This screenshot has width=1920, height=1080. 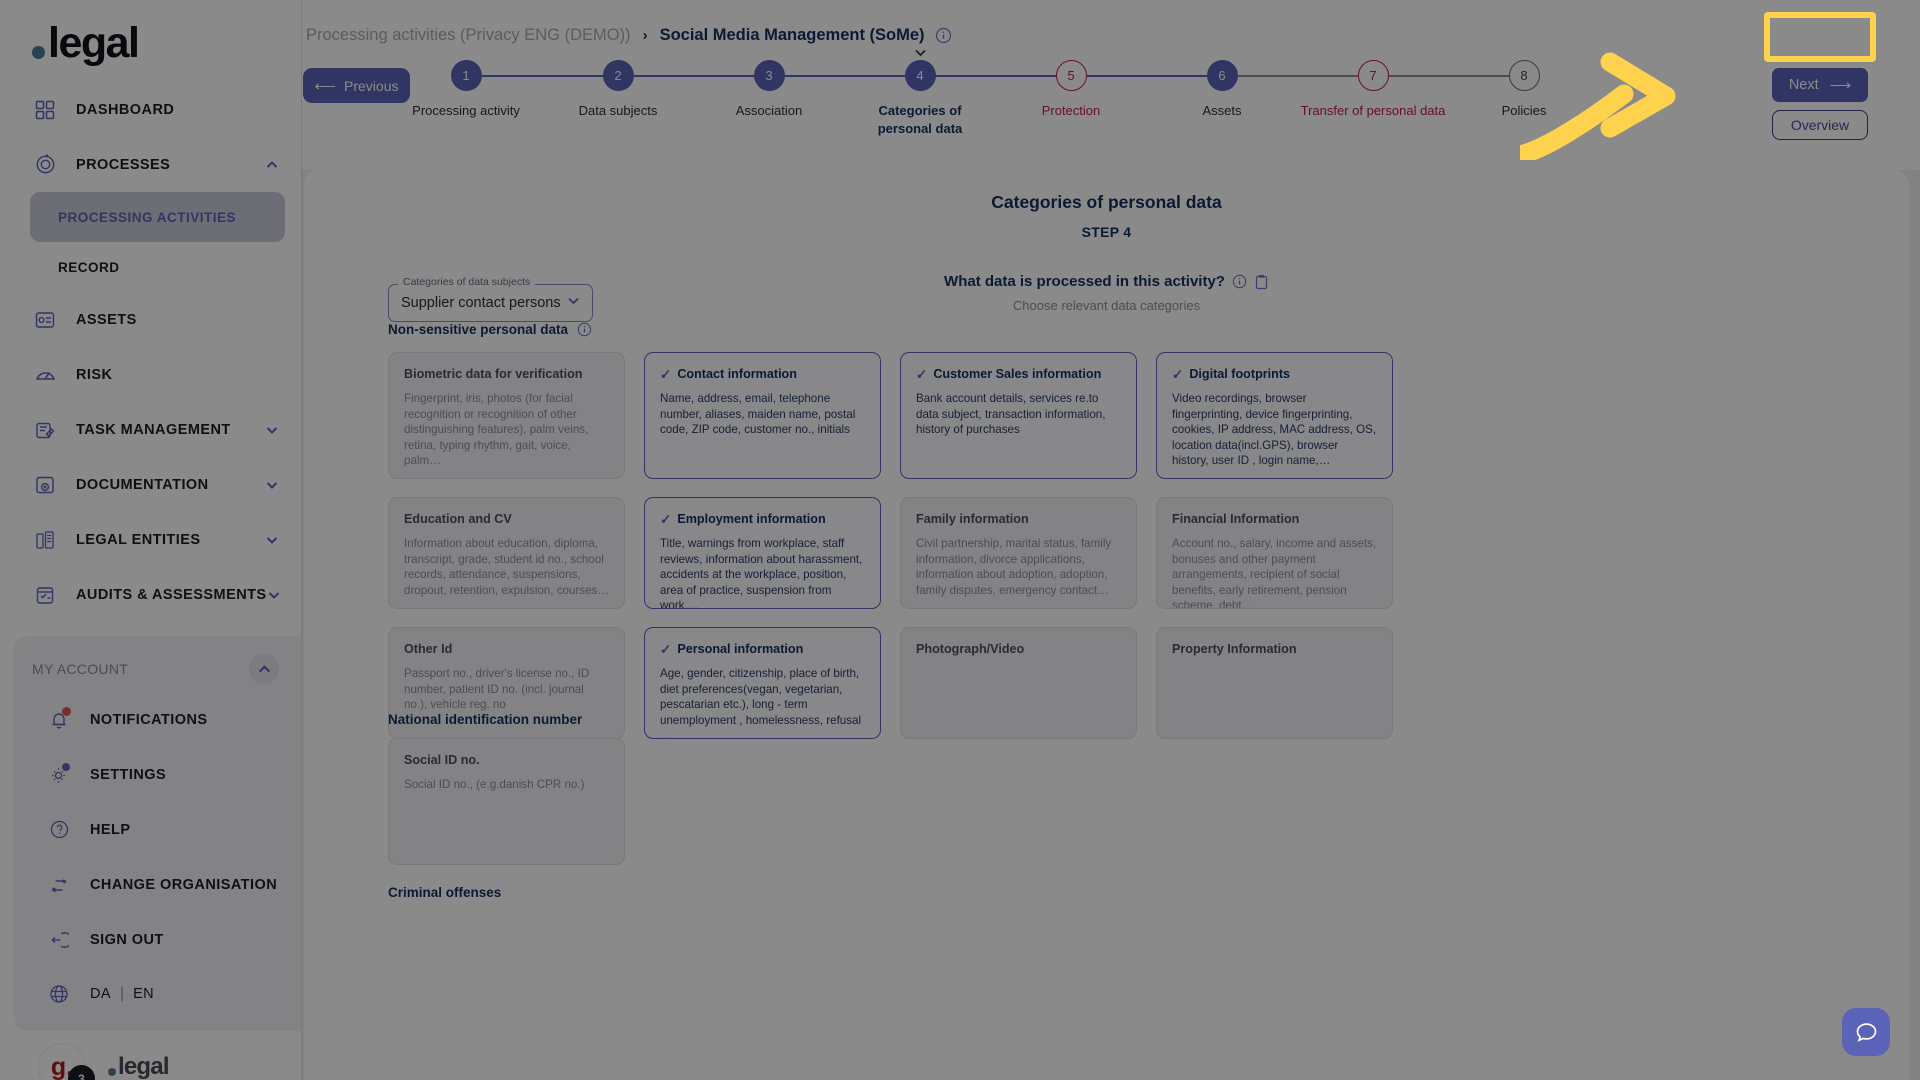 What do you see at coordinates (184, 884) in the screenshot?
I see `sidebar-item-label: CHANGE ORGANISATION` at bounding box center [184, 884].